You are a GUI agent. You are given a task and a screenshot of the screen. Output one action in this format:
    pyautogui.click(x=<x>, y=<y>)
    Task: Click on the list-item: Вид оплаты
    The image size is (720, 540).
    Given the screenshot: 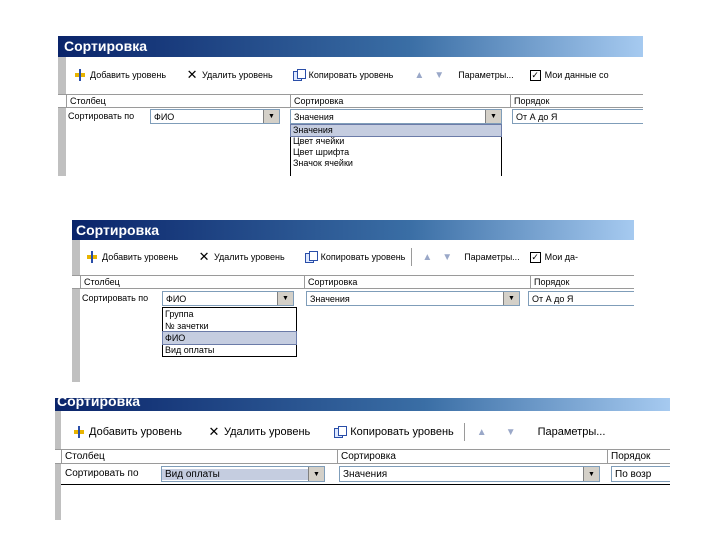 What is the action you would take?
    pyautogui.click(x=229, y=350)
    